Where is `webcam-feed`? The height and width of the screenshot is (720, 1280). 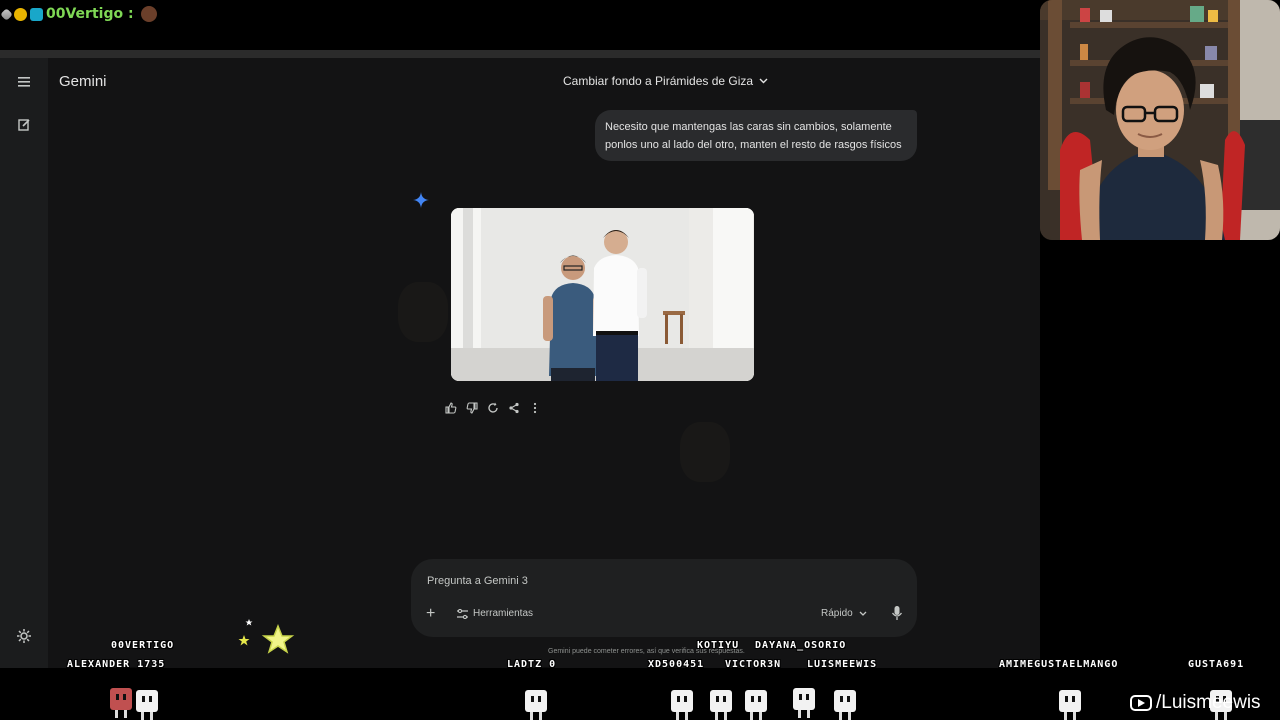 webcam-feed is located at coordinates (1160, 120).